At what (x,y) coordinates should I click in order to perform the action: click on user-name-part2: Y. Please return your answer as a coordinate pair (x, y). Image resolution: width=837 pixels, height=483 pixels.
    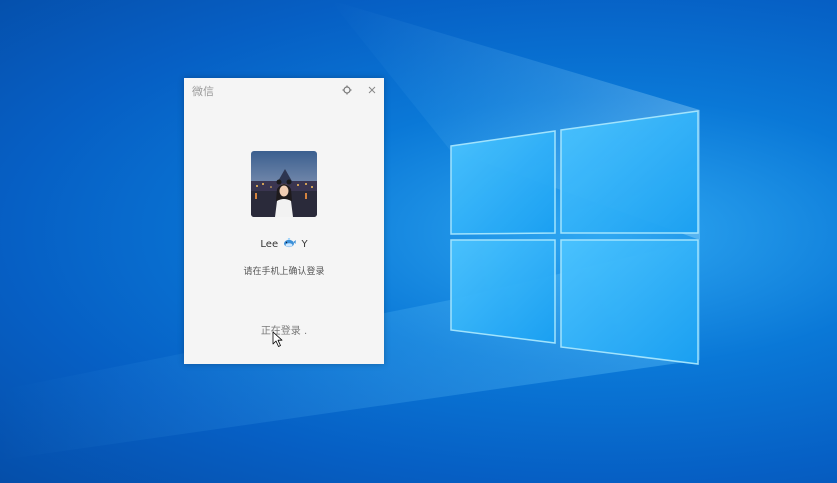
    Looking at the image, I should click on (304, 244).